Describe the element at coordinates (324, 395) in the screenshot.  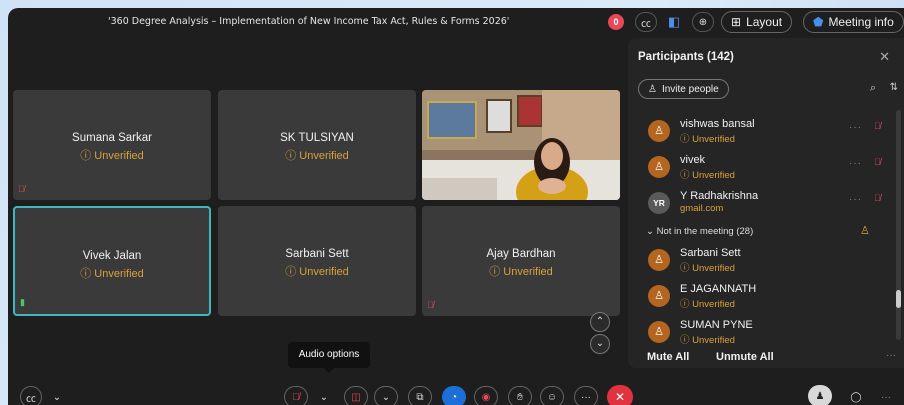
I see `audio-options-chevron-icon: ⌄` at that location.